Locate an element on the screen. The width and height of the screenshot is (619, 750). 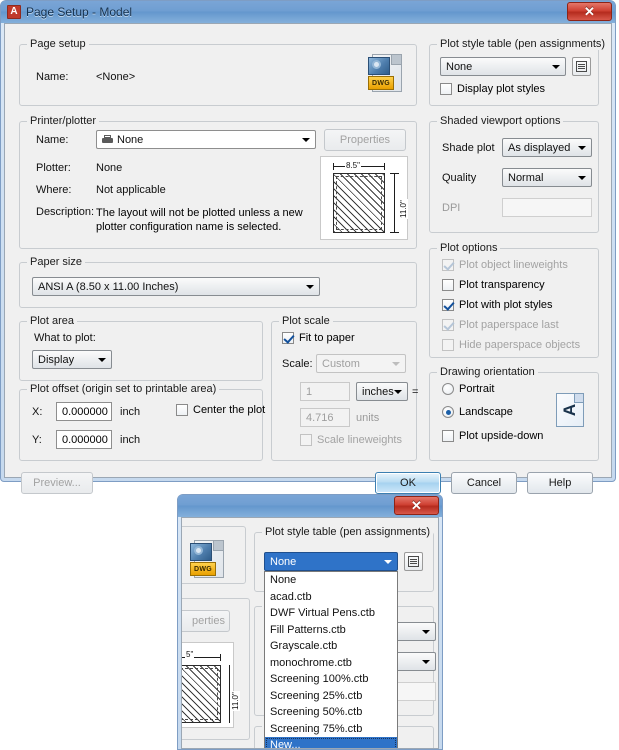
offset-x-value: 0.000000 is located at coordinates (85, 411).